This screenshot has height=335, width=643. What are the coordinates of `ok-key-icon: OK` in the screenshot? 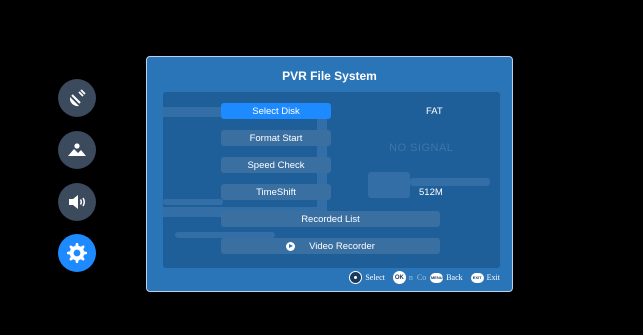 It's located at (399, 277).